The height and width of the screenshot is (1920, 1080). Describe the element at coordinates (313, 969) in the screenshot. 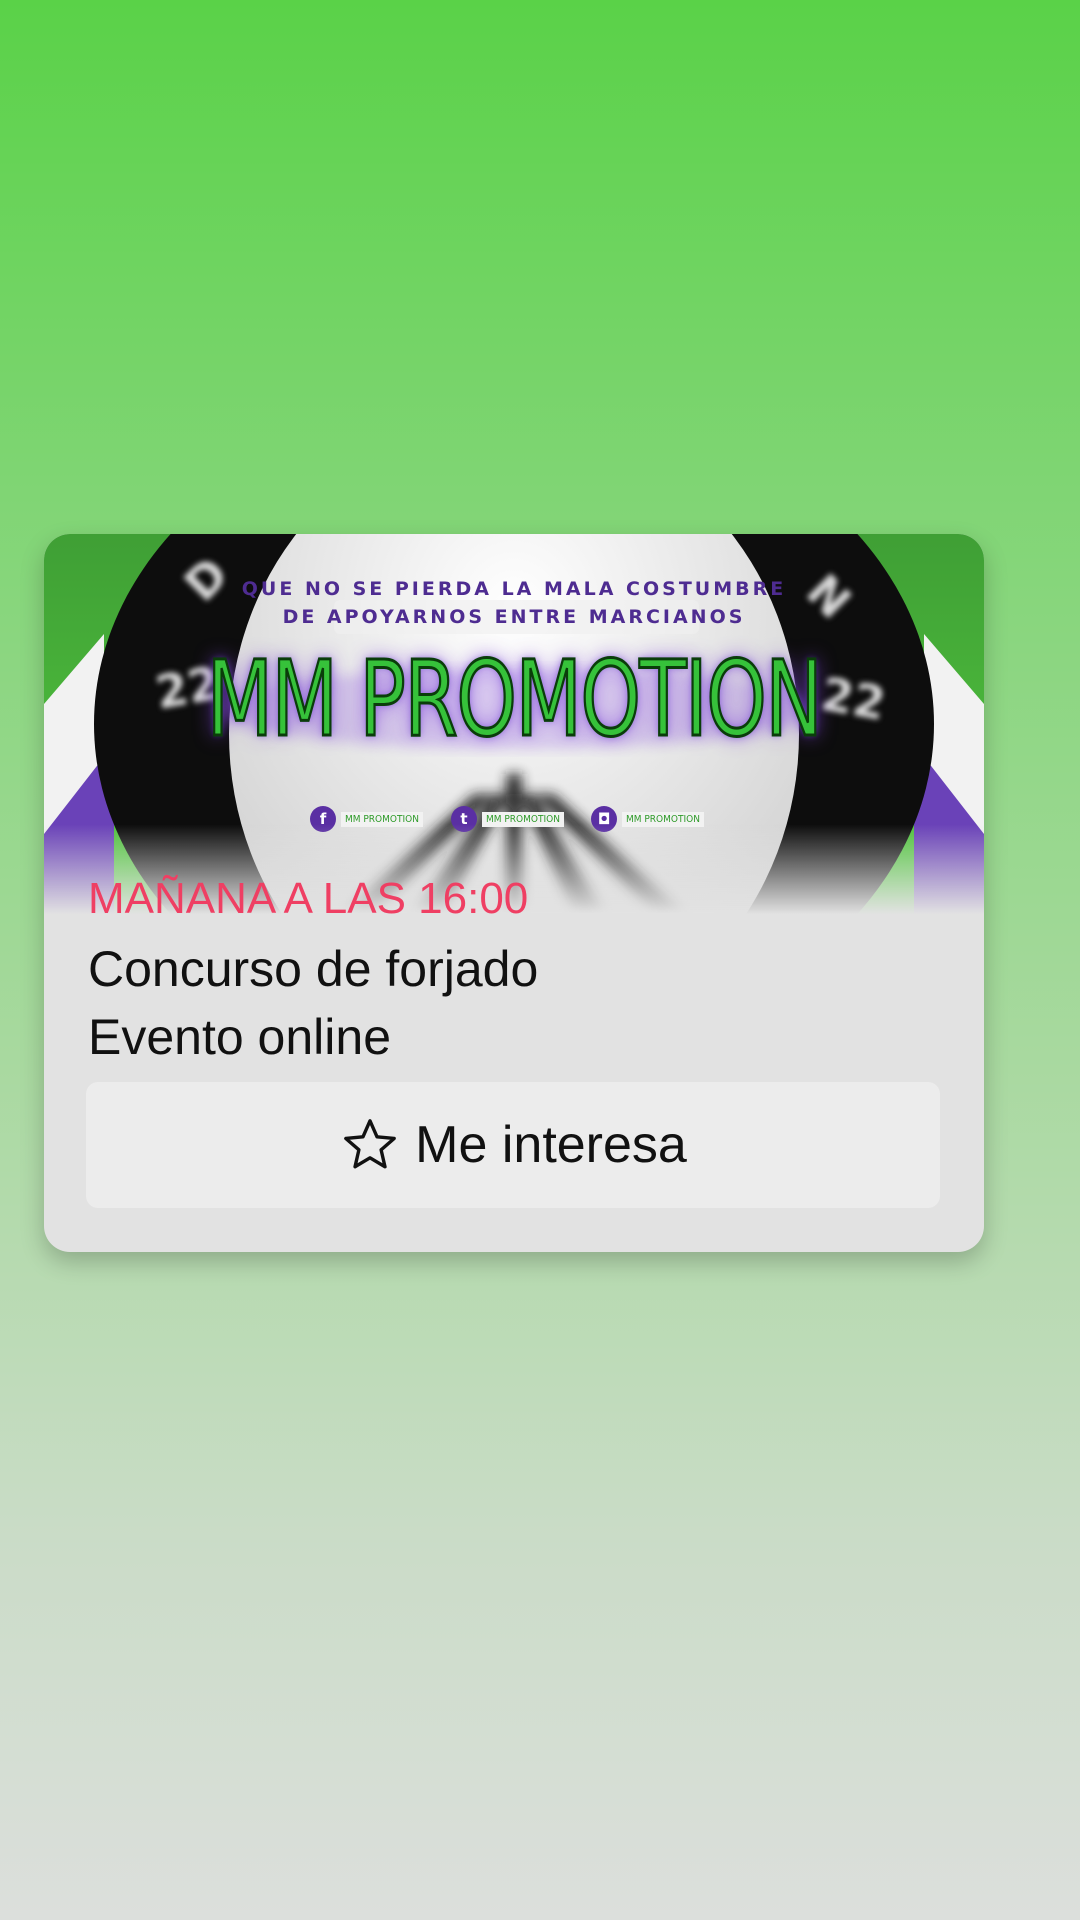

I see `event-title: Concurso de forjado` at that location.